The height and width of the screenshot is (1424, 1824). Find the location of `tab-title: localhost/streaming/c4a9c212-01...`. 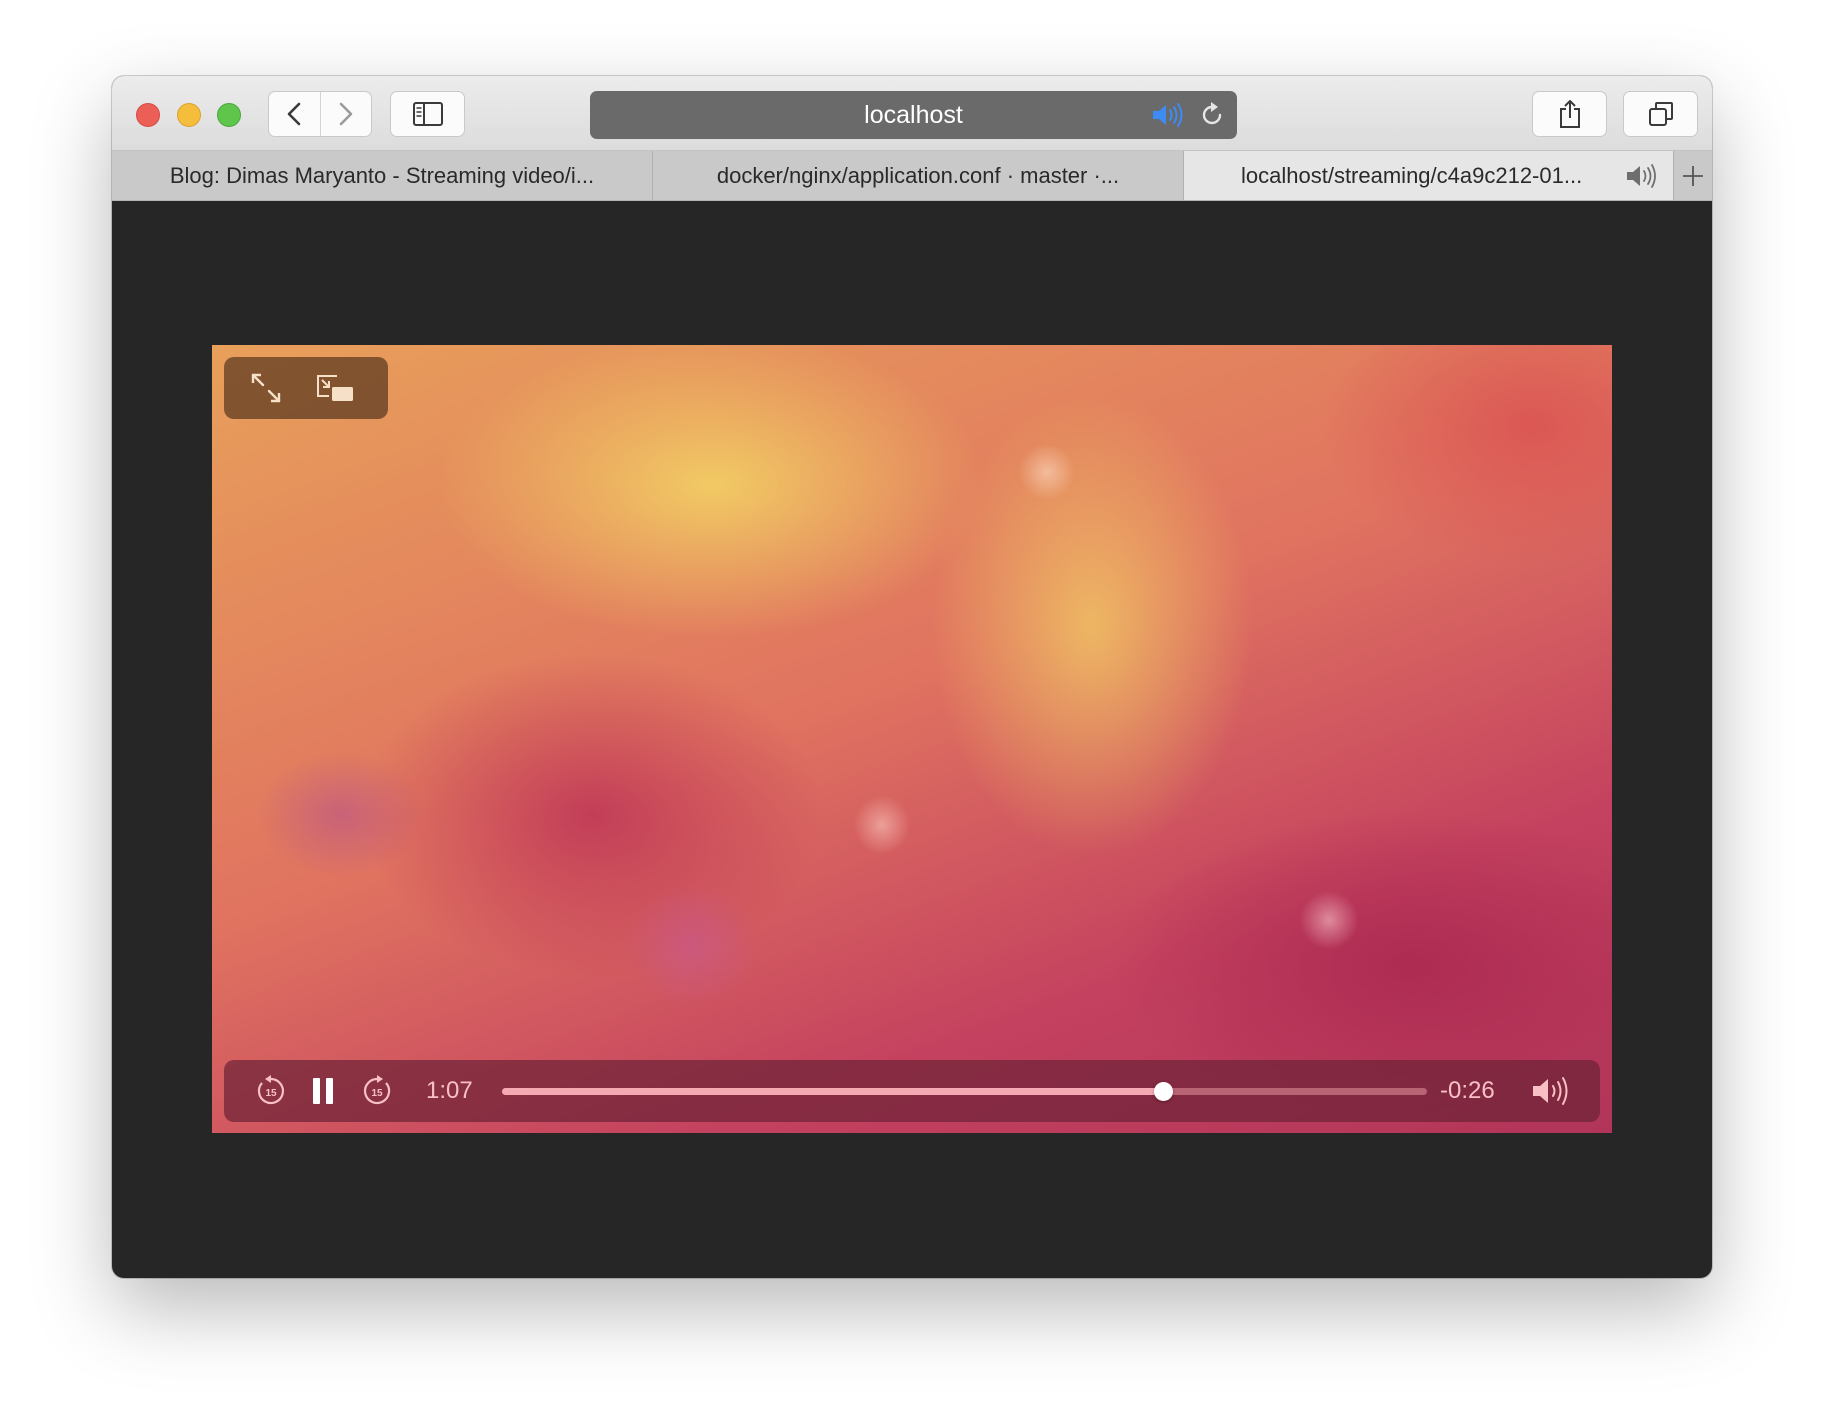

tab-title: localhost/streaming/c4a9c212-01... is located at coordinates (1412, 175).